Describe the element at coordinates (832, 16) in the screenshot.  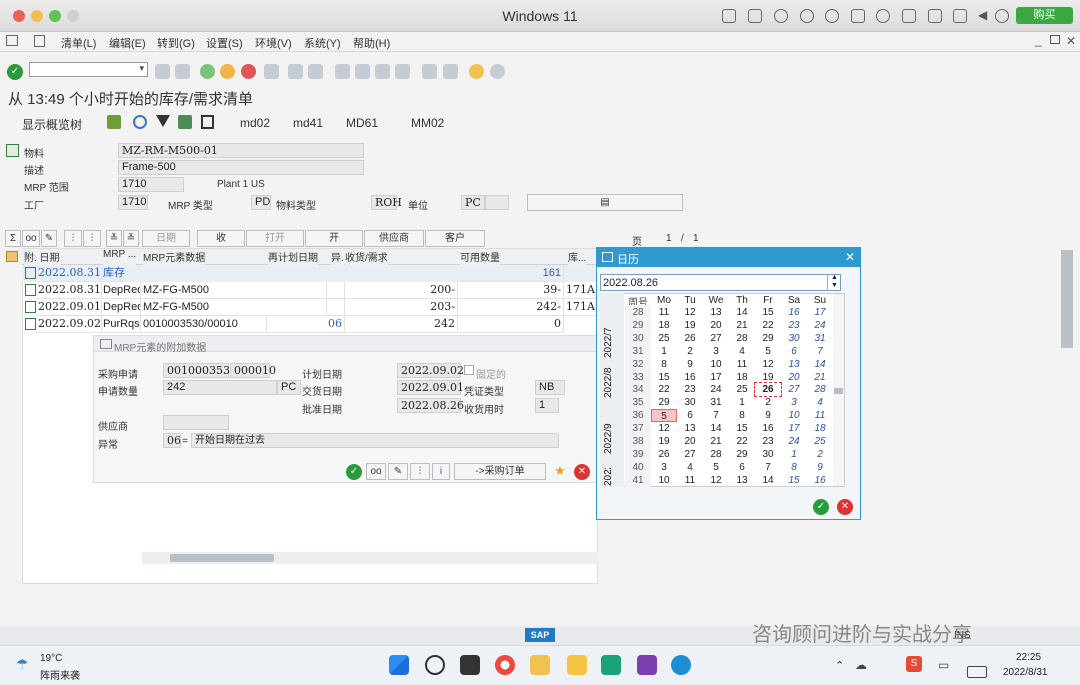
I see `globe-icon` at that location.